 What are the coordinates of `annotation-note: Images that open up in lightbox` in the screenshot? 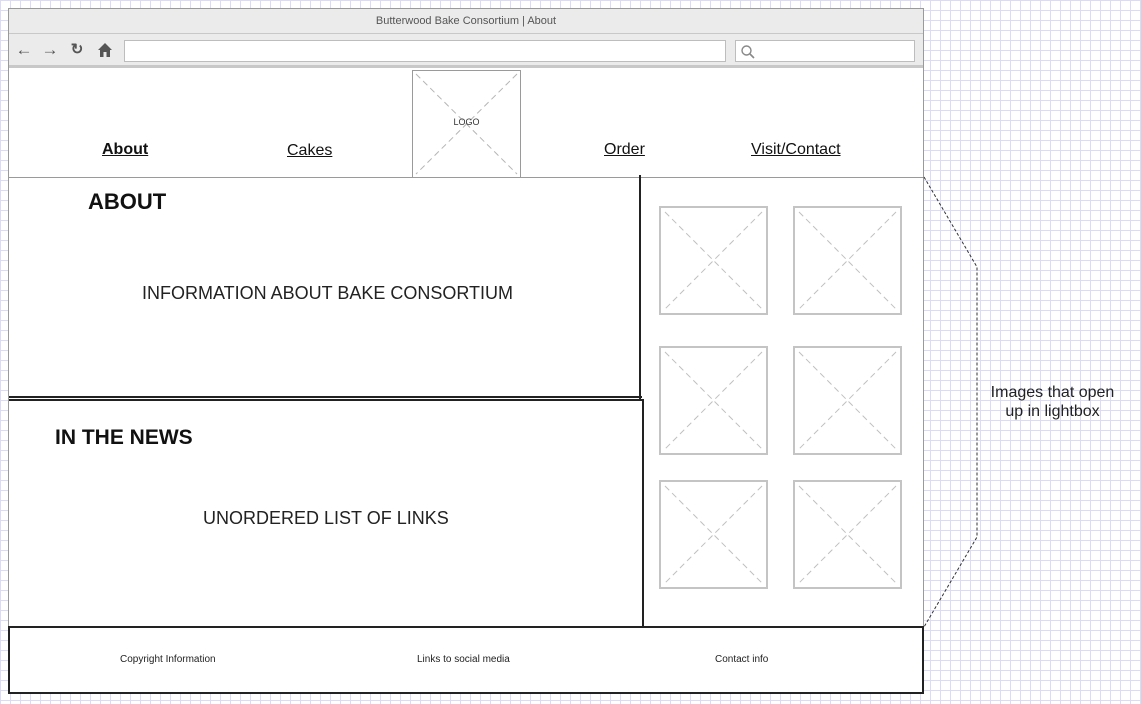 It's located at (1052, 402).